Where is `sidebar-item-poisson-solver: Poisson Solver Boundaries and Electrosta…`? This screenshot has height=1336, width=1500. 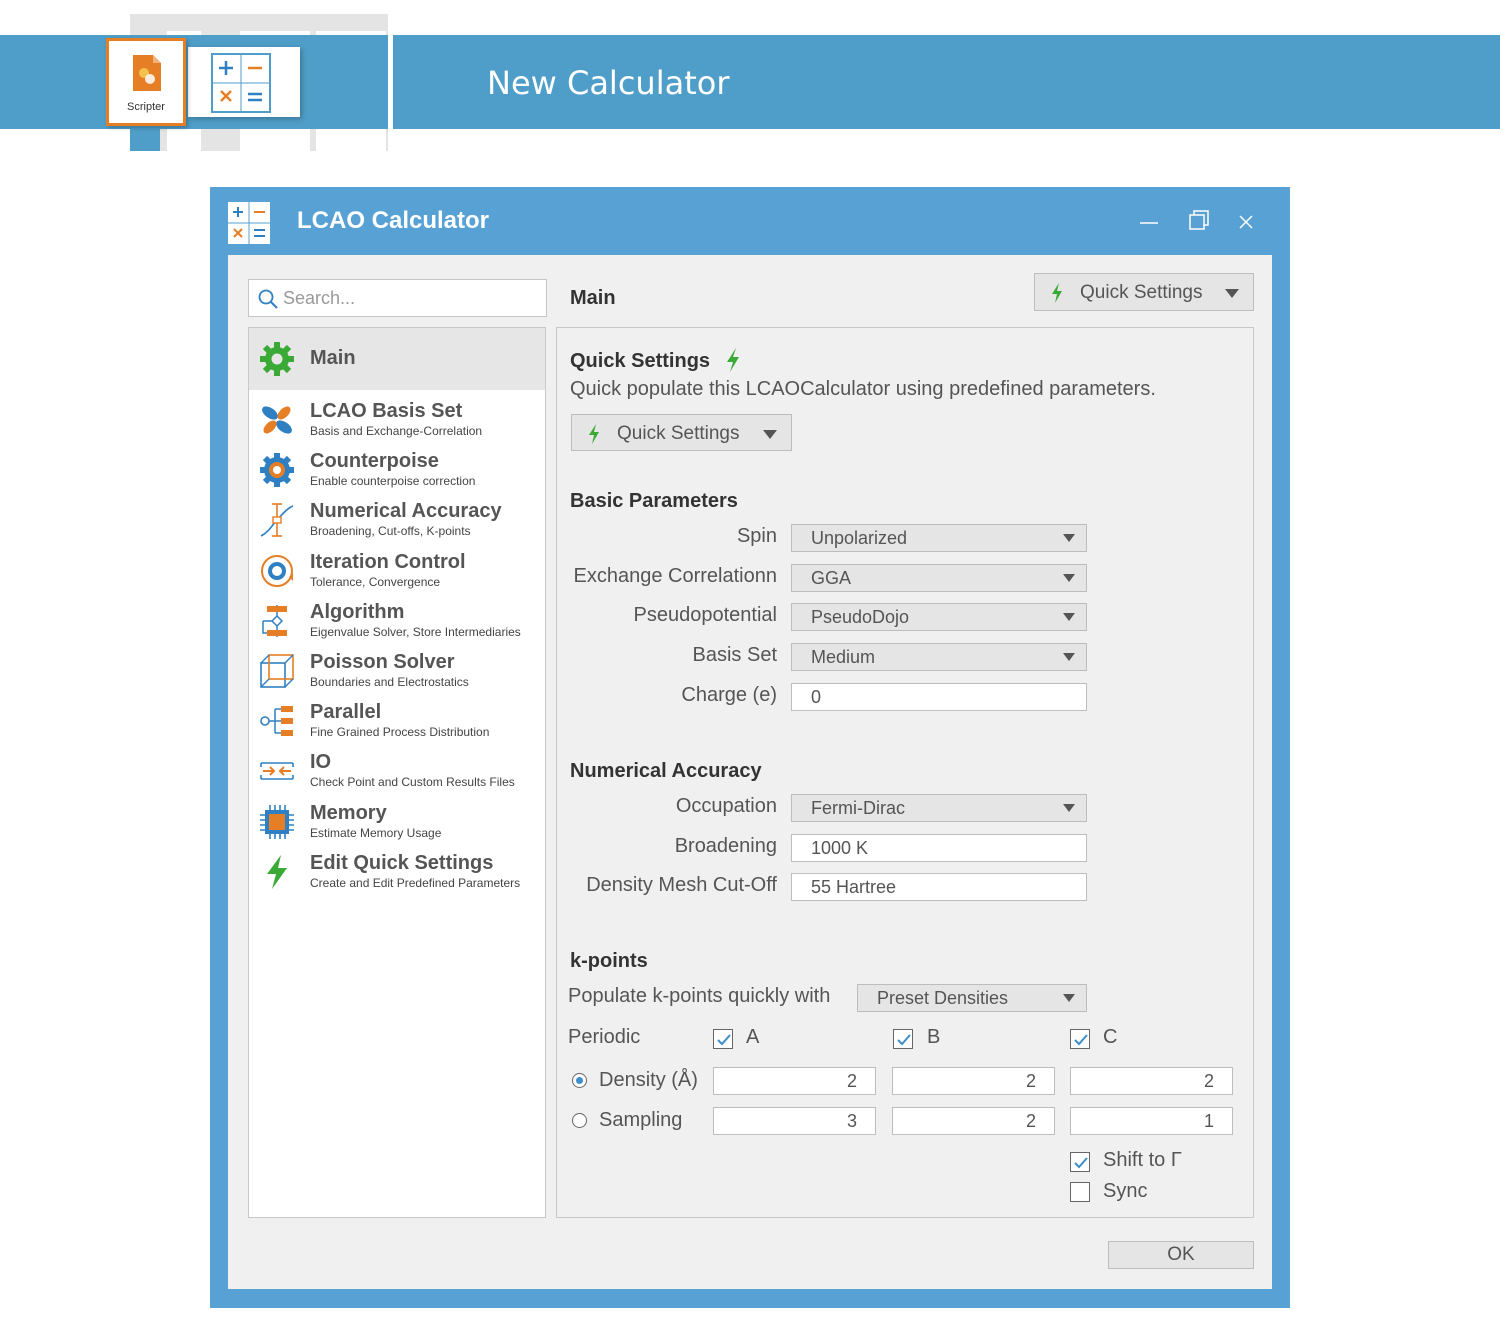 sidebar-item-poisson-solver: Poisson Solver Boundaries and Electrosta… is located at coordinates (397, 674).